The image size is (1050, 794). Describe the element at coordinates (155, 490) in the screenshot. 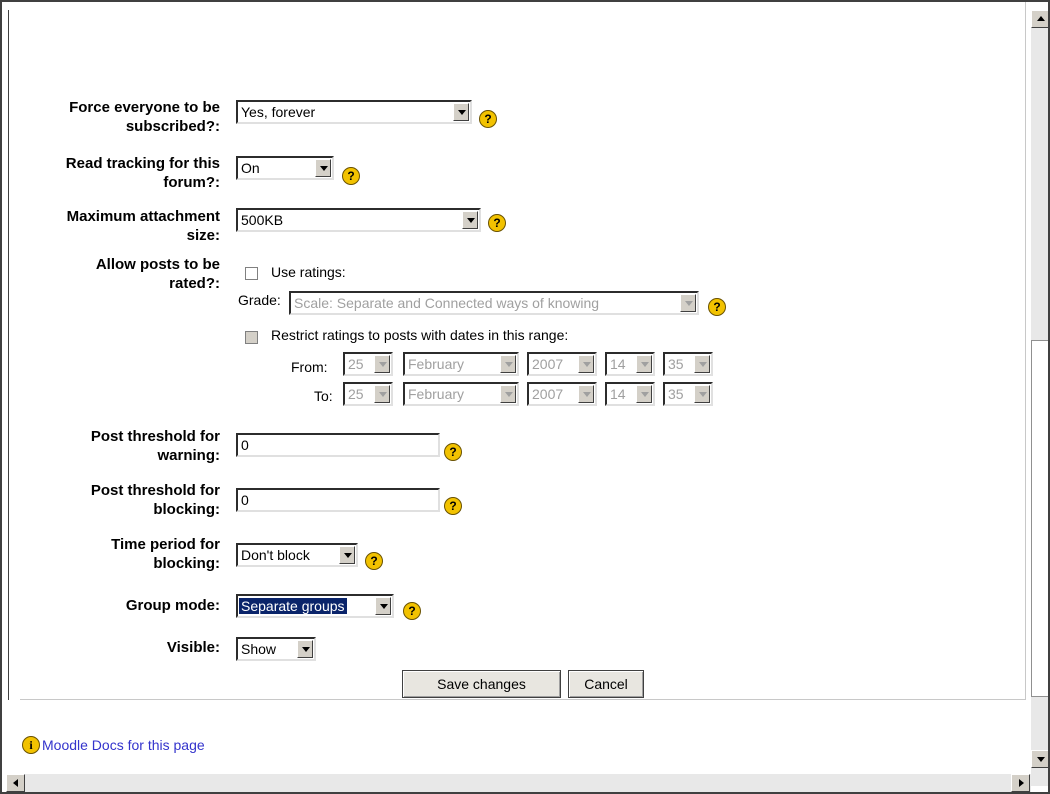

I see `blocking-label-line1: Post threshold for` at that location.